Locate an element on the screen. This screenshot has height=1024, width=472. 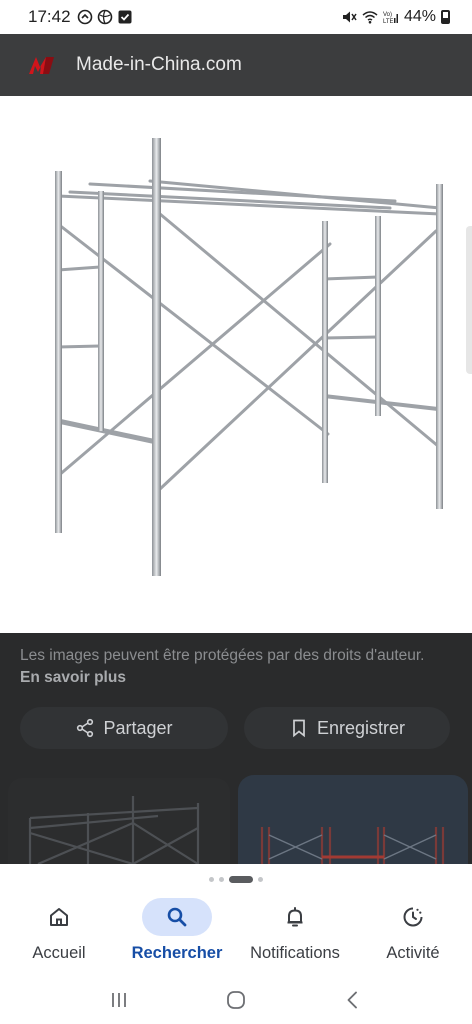
made-in-china-logo is located at coordinates (41, 65).